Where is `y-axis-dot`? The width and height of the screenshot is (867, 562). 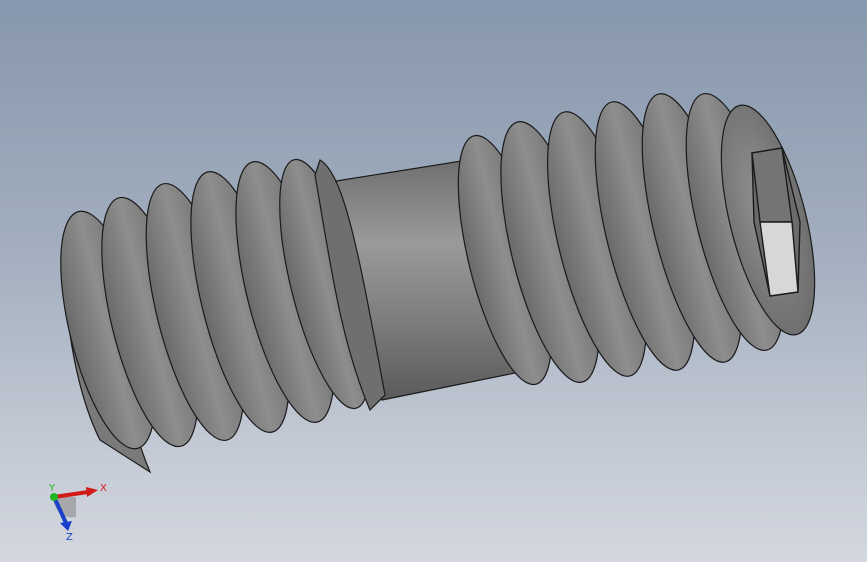 y-axis-dot is located at coordinates (54, 497).